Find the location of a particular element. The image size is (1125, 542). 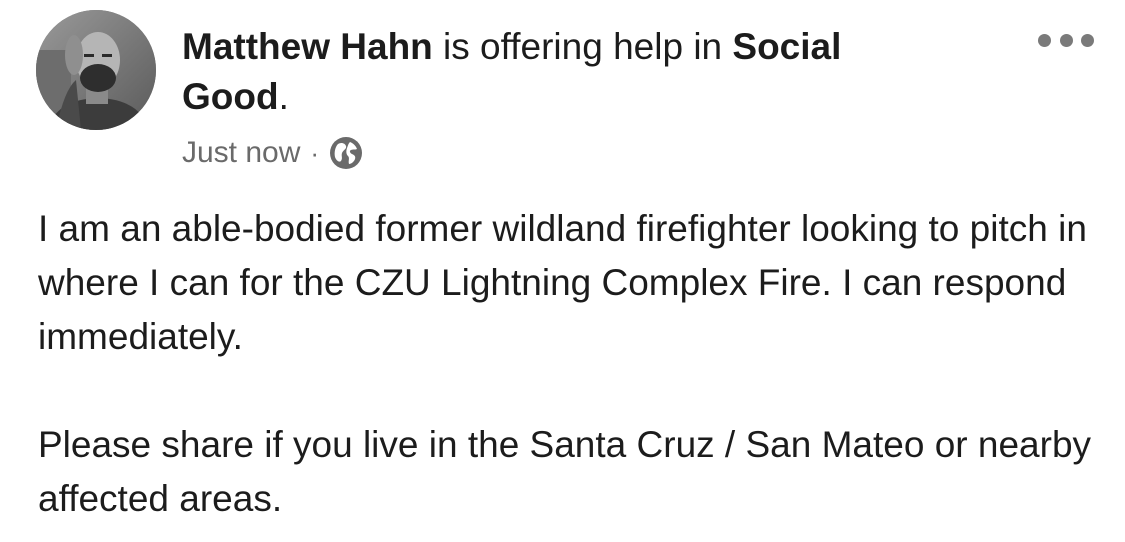

group-name-part2: Good is located at coordinates (230, 96).